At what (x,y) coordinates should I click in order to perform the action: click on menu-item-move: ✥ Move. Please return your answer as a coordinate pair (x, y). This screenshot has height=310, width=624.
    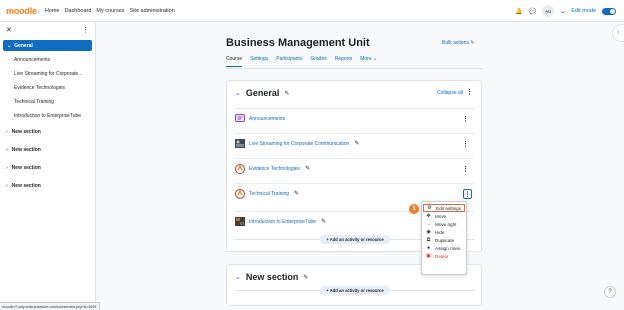
    Looking at the image, I should click on (444, 216).